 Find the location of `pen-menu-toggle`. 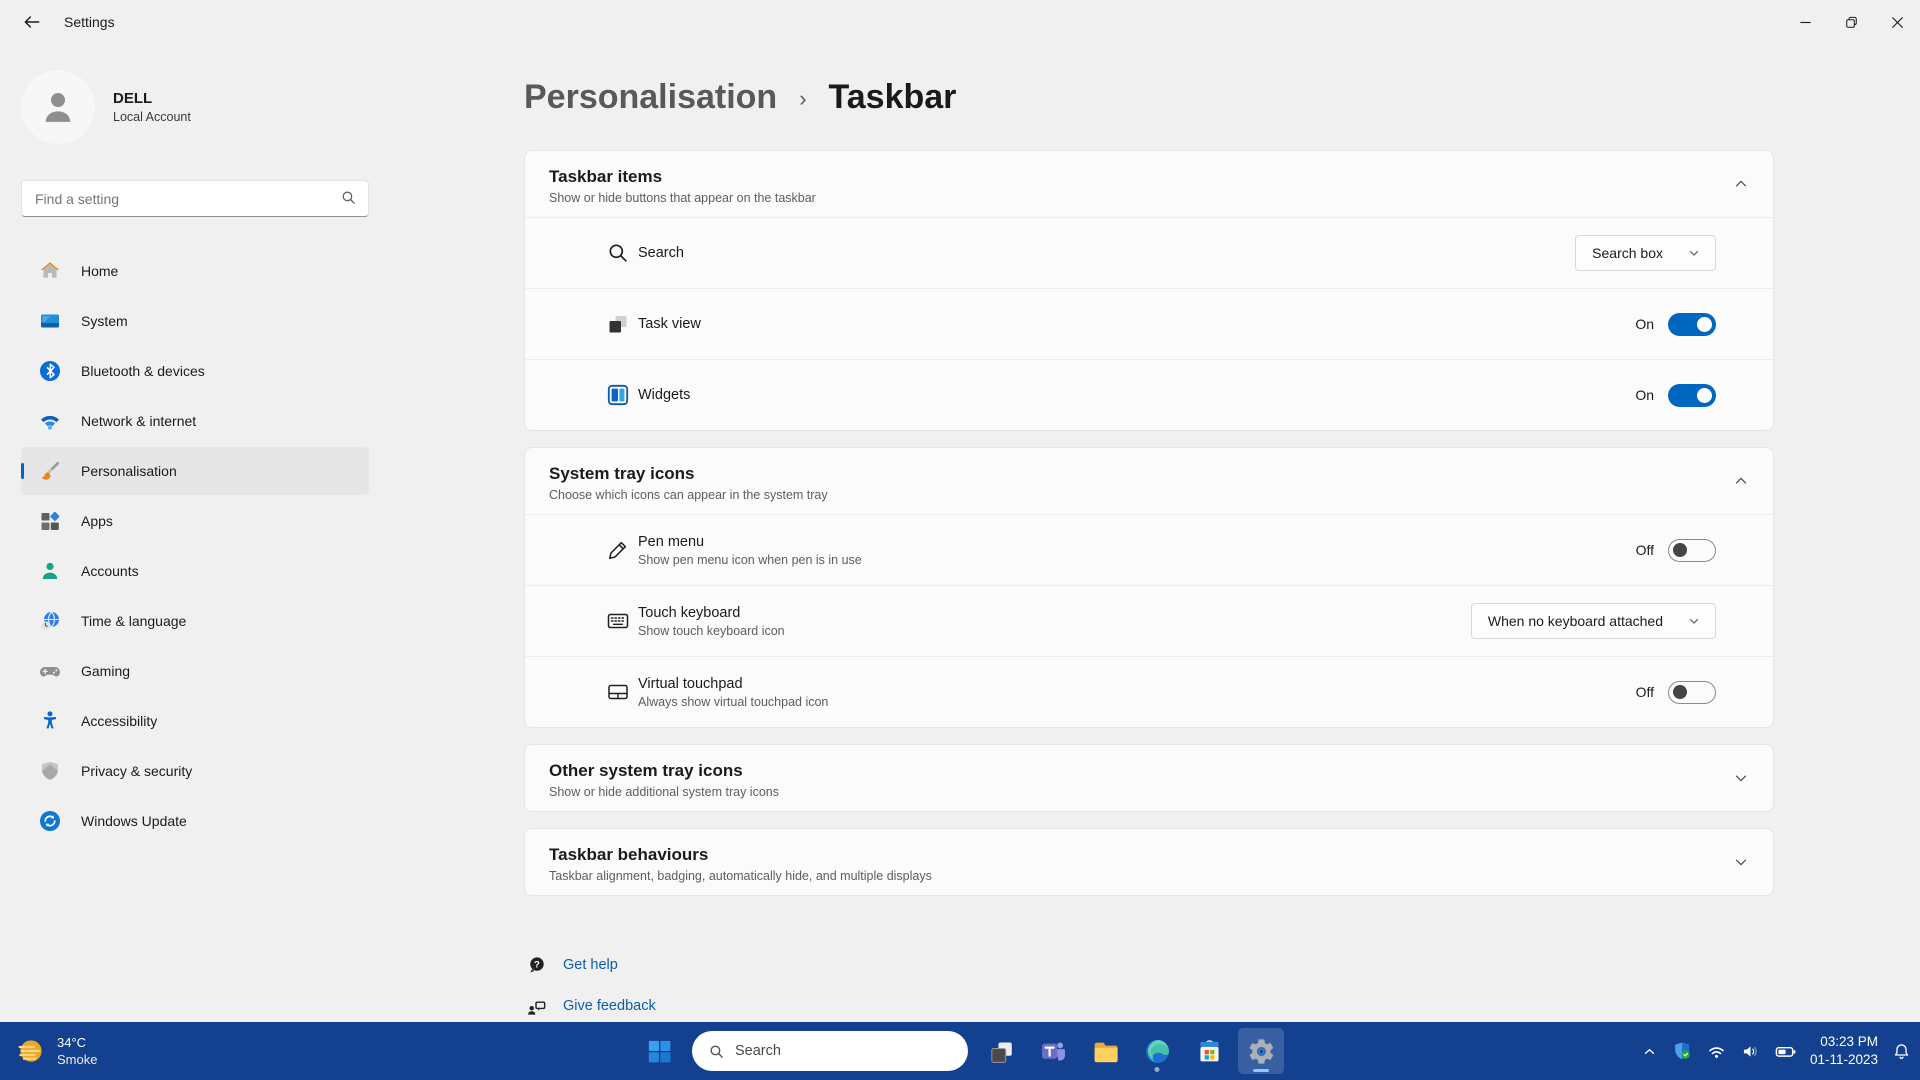

pen-menu-toggle is located at coordinates (1692, 550).